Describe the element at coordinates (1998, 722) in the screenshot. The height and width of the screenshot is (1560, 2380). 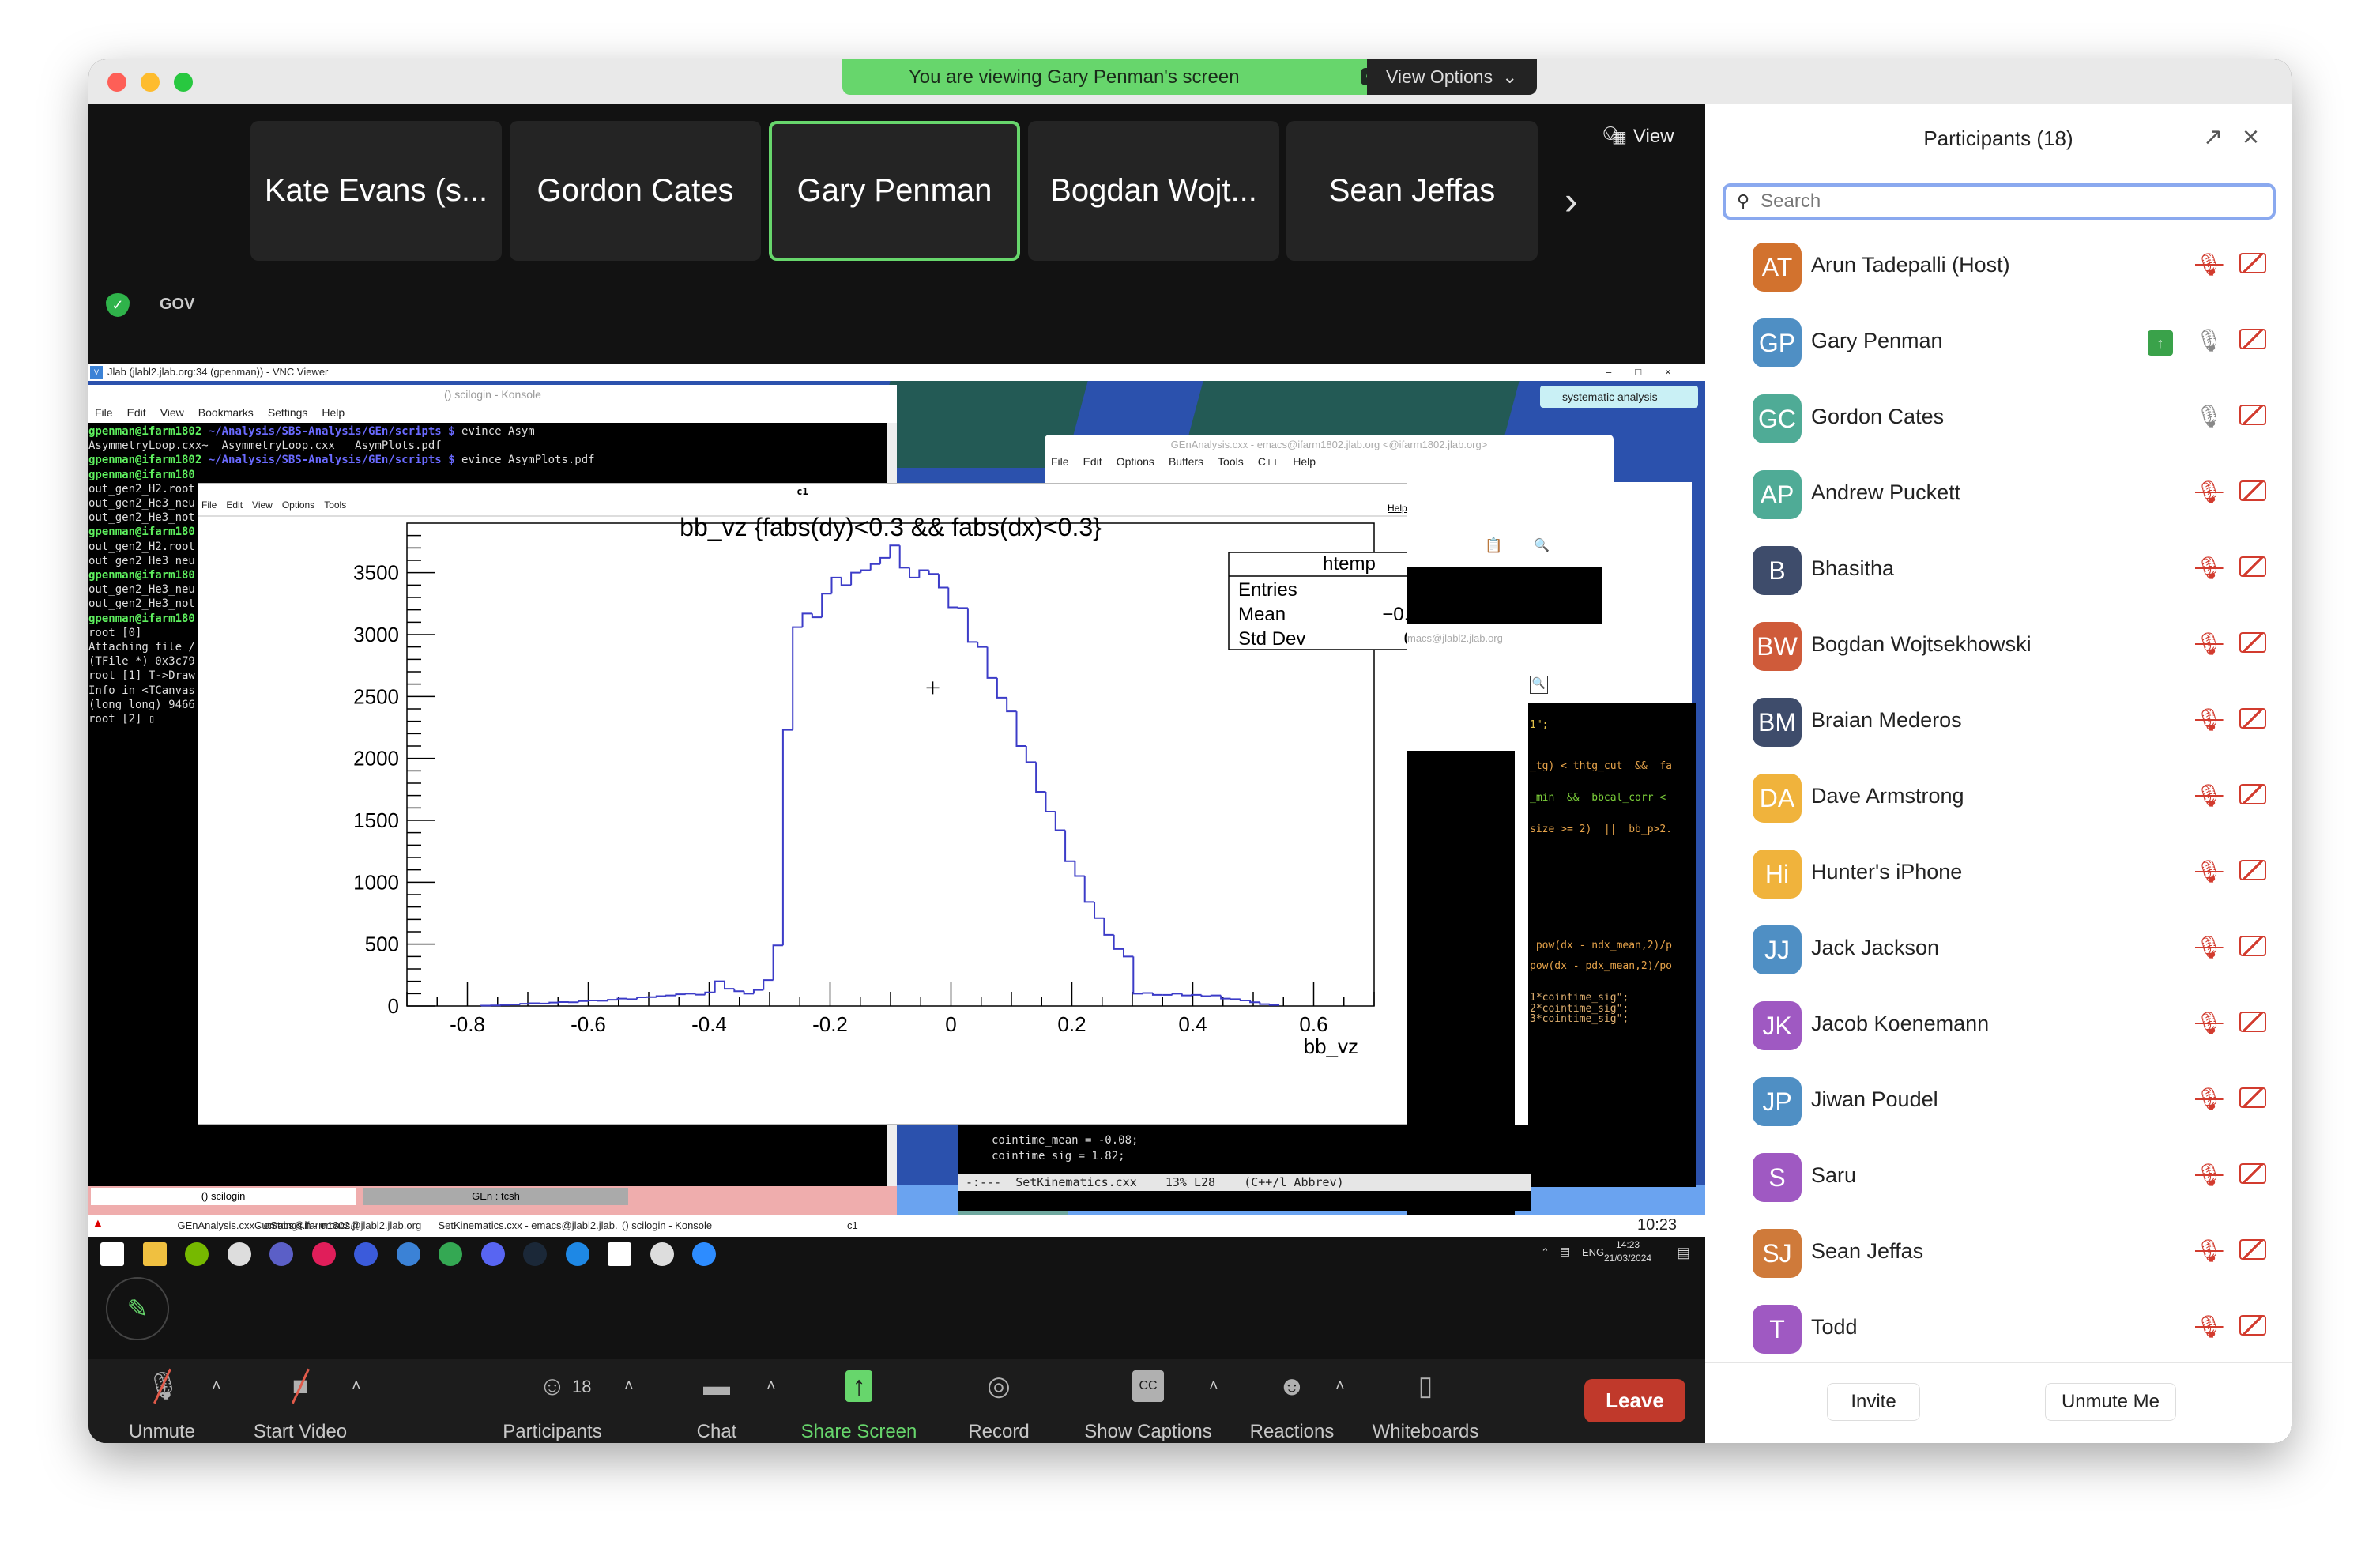
I see `participant-row: BM Braian Mederos 🎙︎` at that location.